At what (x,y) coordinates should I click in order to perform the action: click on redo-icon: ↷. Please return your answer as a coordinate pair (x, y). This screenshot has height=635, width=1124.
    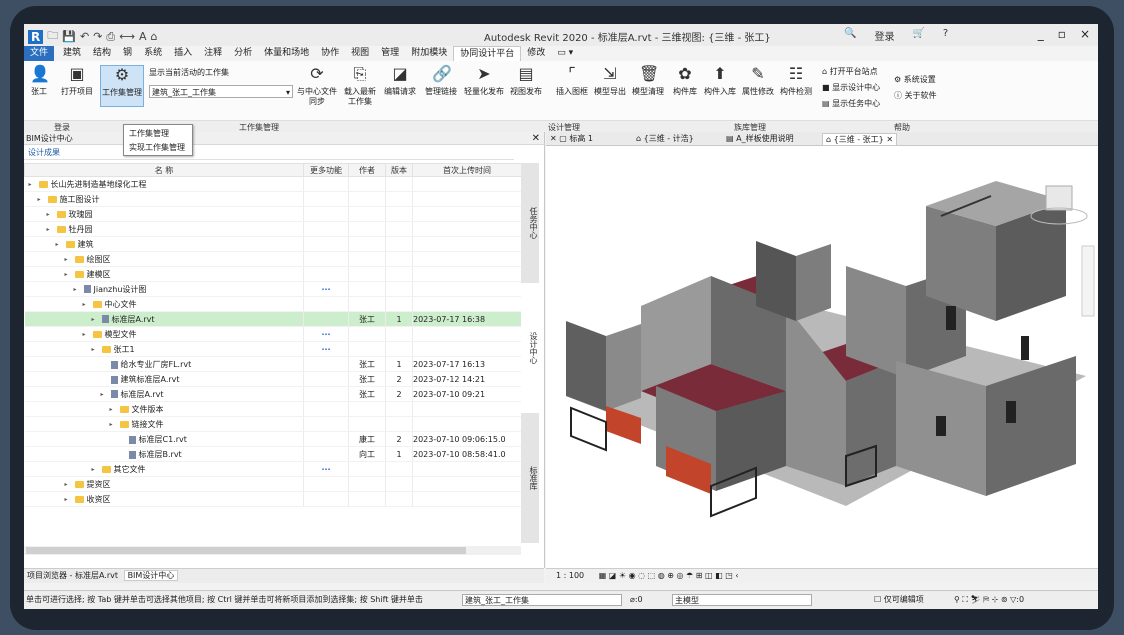
    Looking at the image, I should click on (97, 36).